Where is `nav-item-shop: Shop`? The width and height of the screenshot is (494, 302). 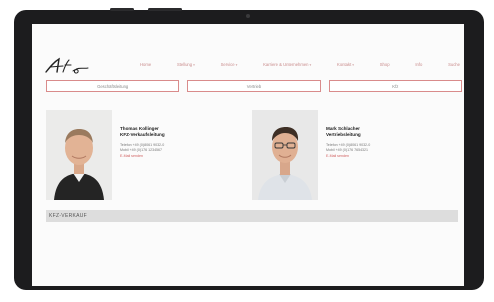 nav-item-shop: Shop is located at coordinates (385, 64).